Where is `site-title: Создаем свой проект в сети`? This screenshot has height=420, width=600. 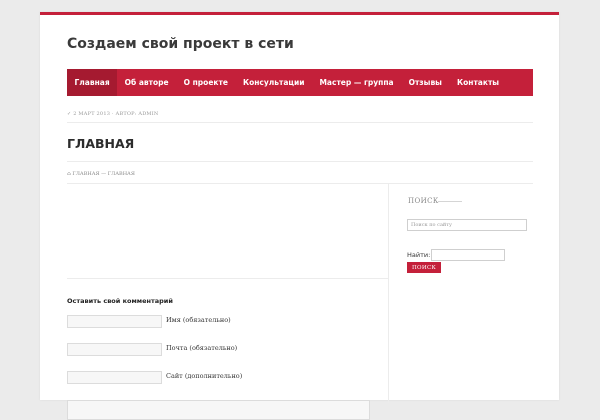 site-title: Создаем свой проект в сети is located at coordinates (180, 44).